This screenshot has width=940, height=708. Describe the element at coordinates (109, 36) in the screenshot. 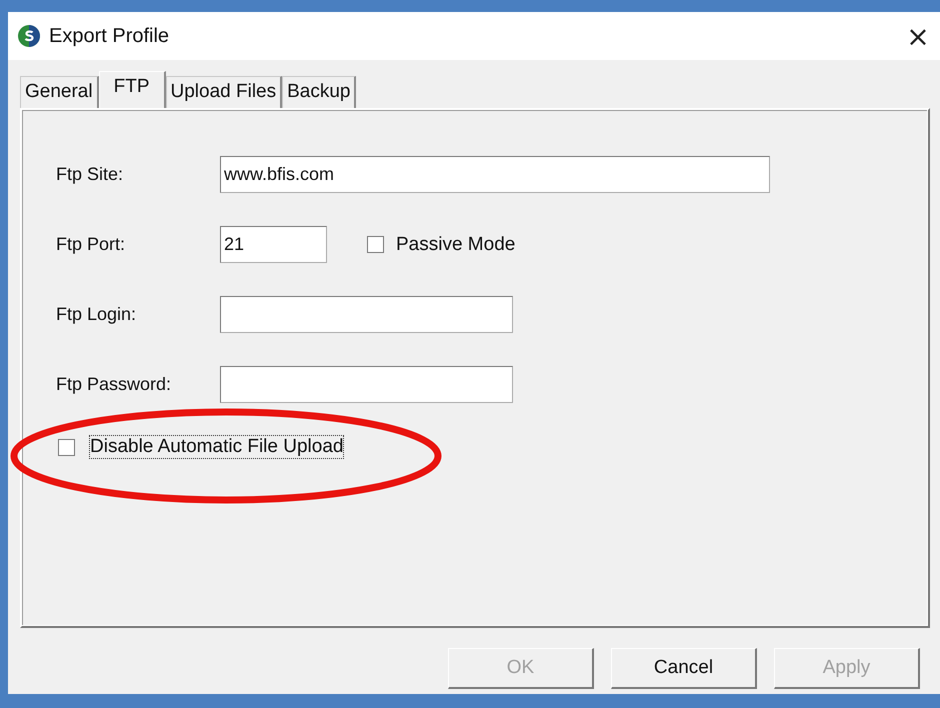

I see `window-title: Export Profile` at that location.